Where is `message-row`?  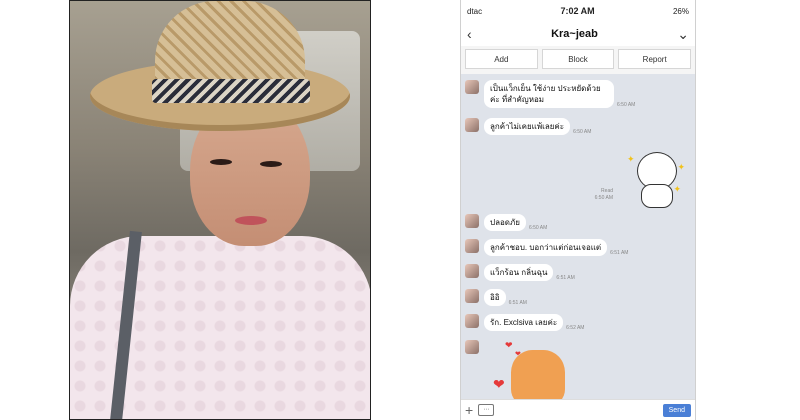
message-row is located at coordinates (474, 347).